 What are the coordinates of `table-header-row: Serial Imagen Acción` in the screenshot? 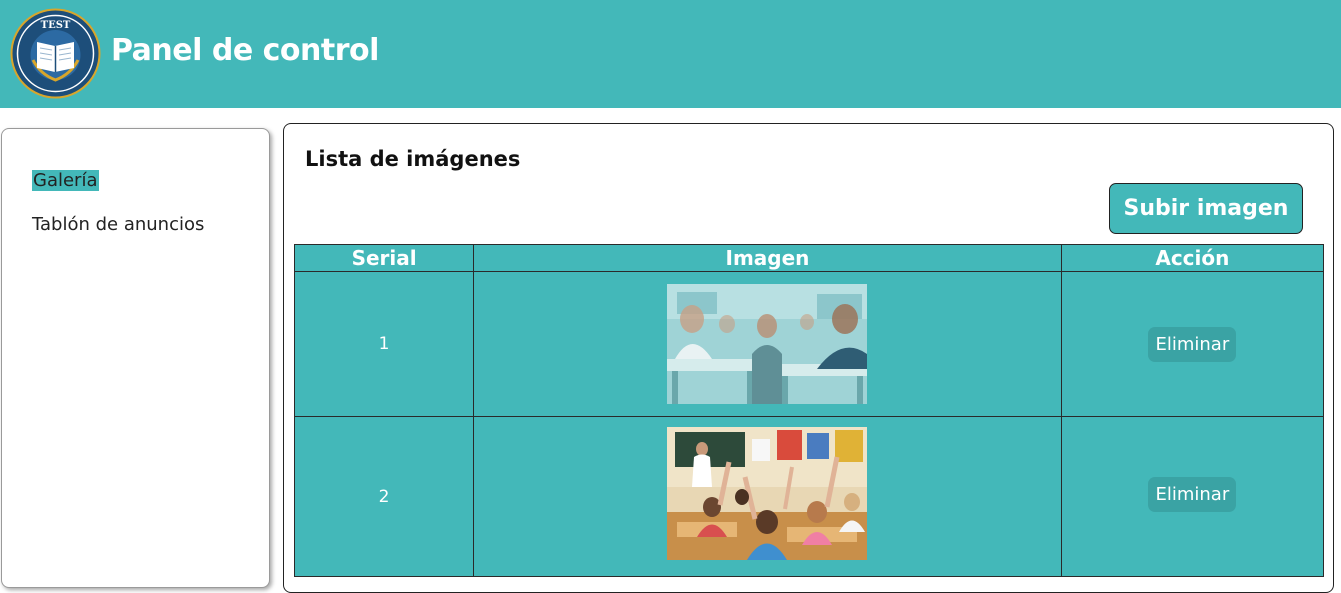 It's located at (809, 258).